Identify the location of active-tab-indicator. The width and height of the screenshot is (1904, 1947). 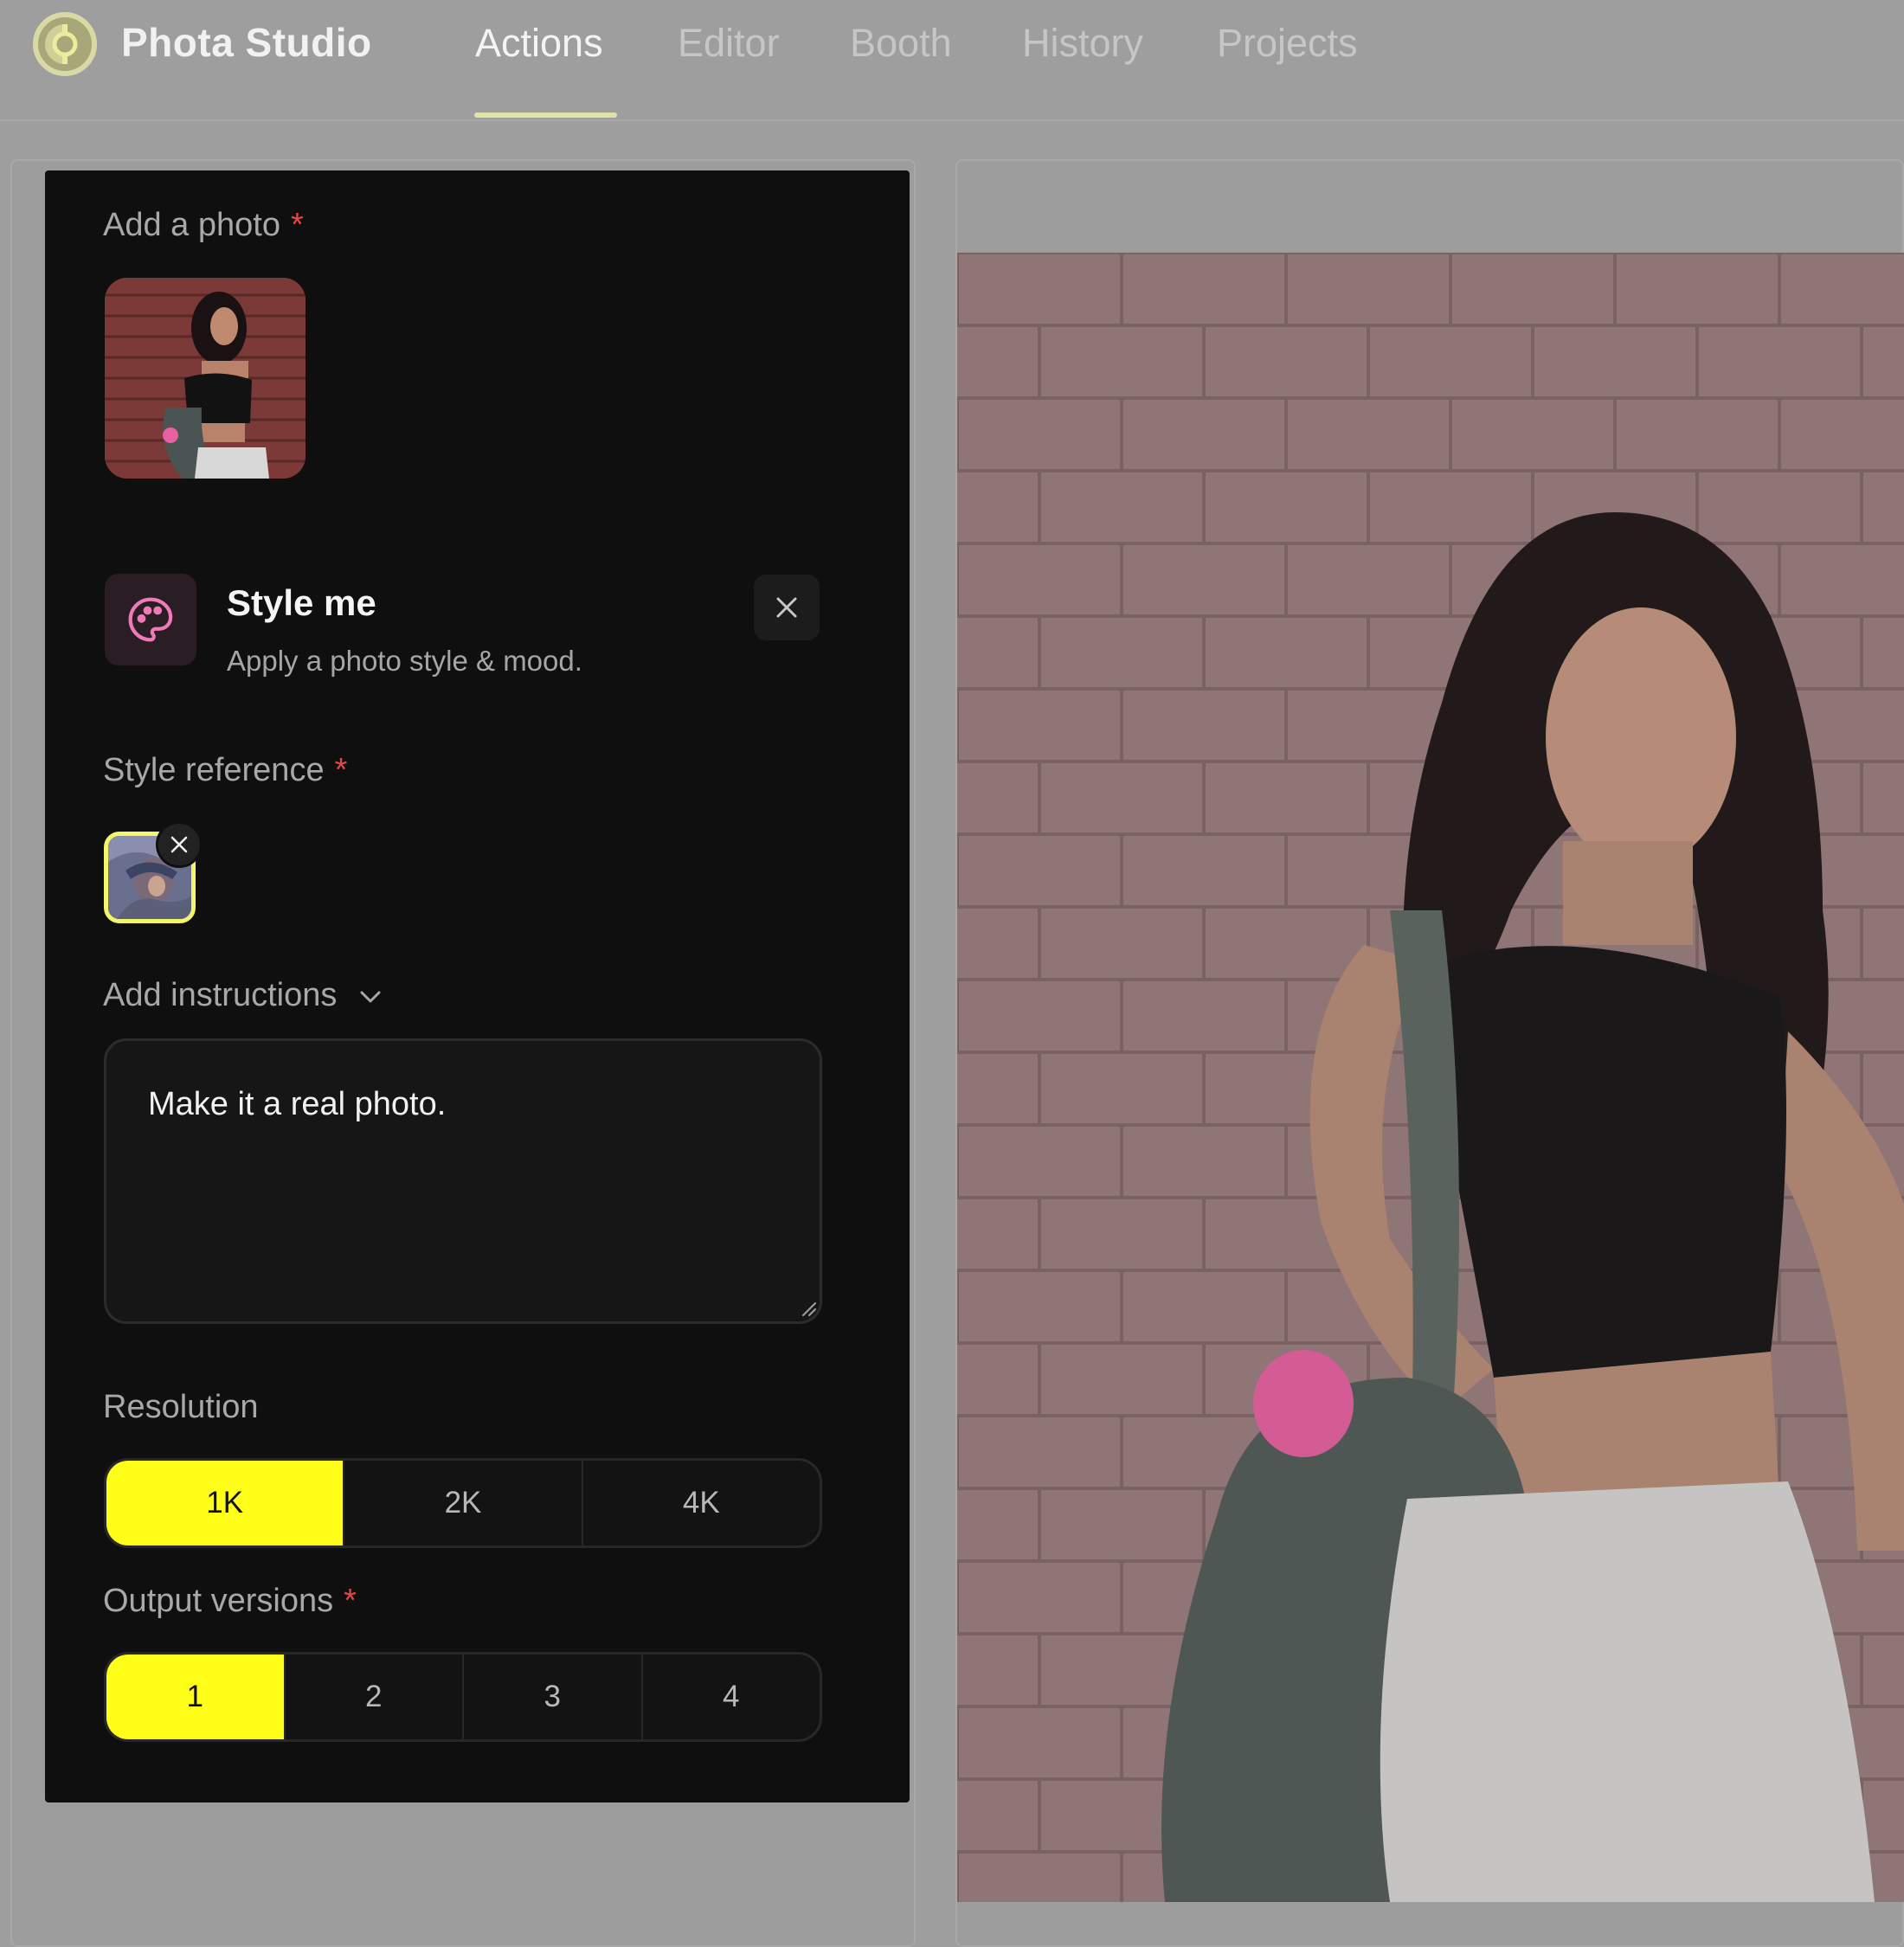
(545, 115).